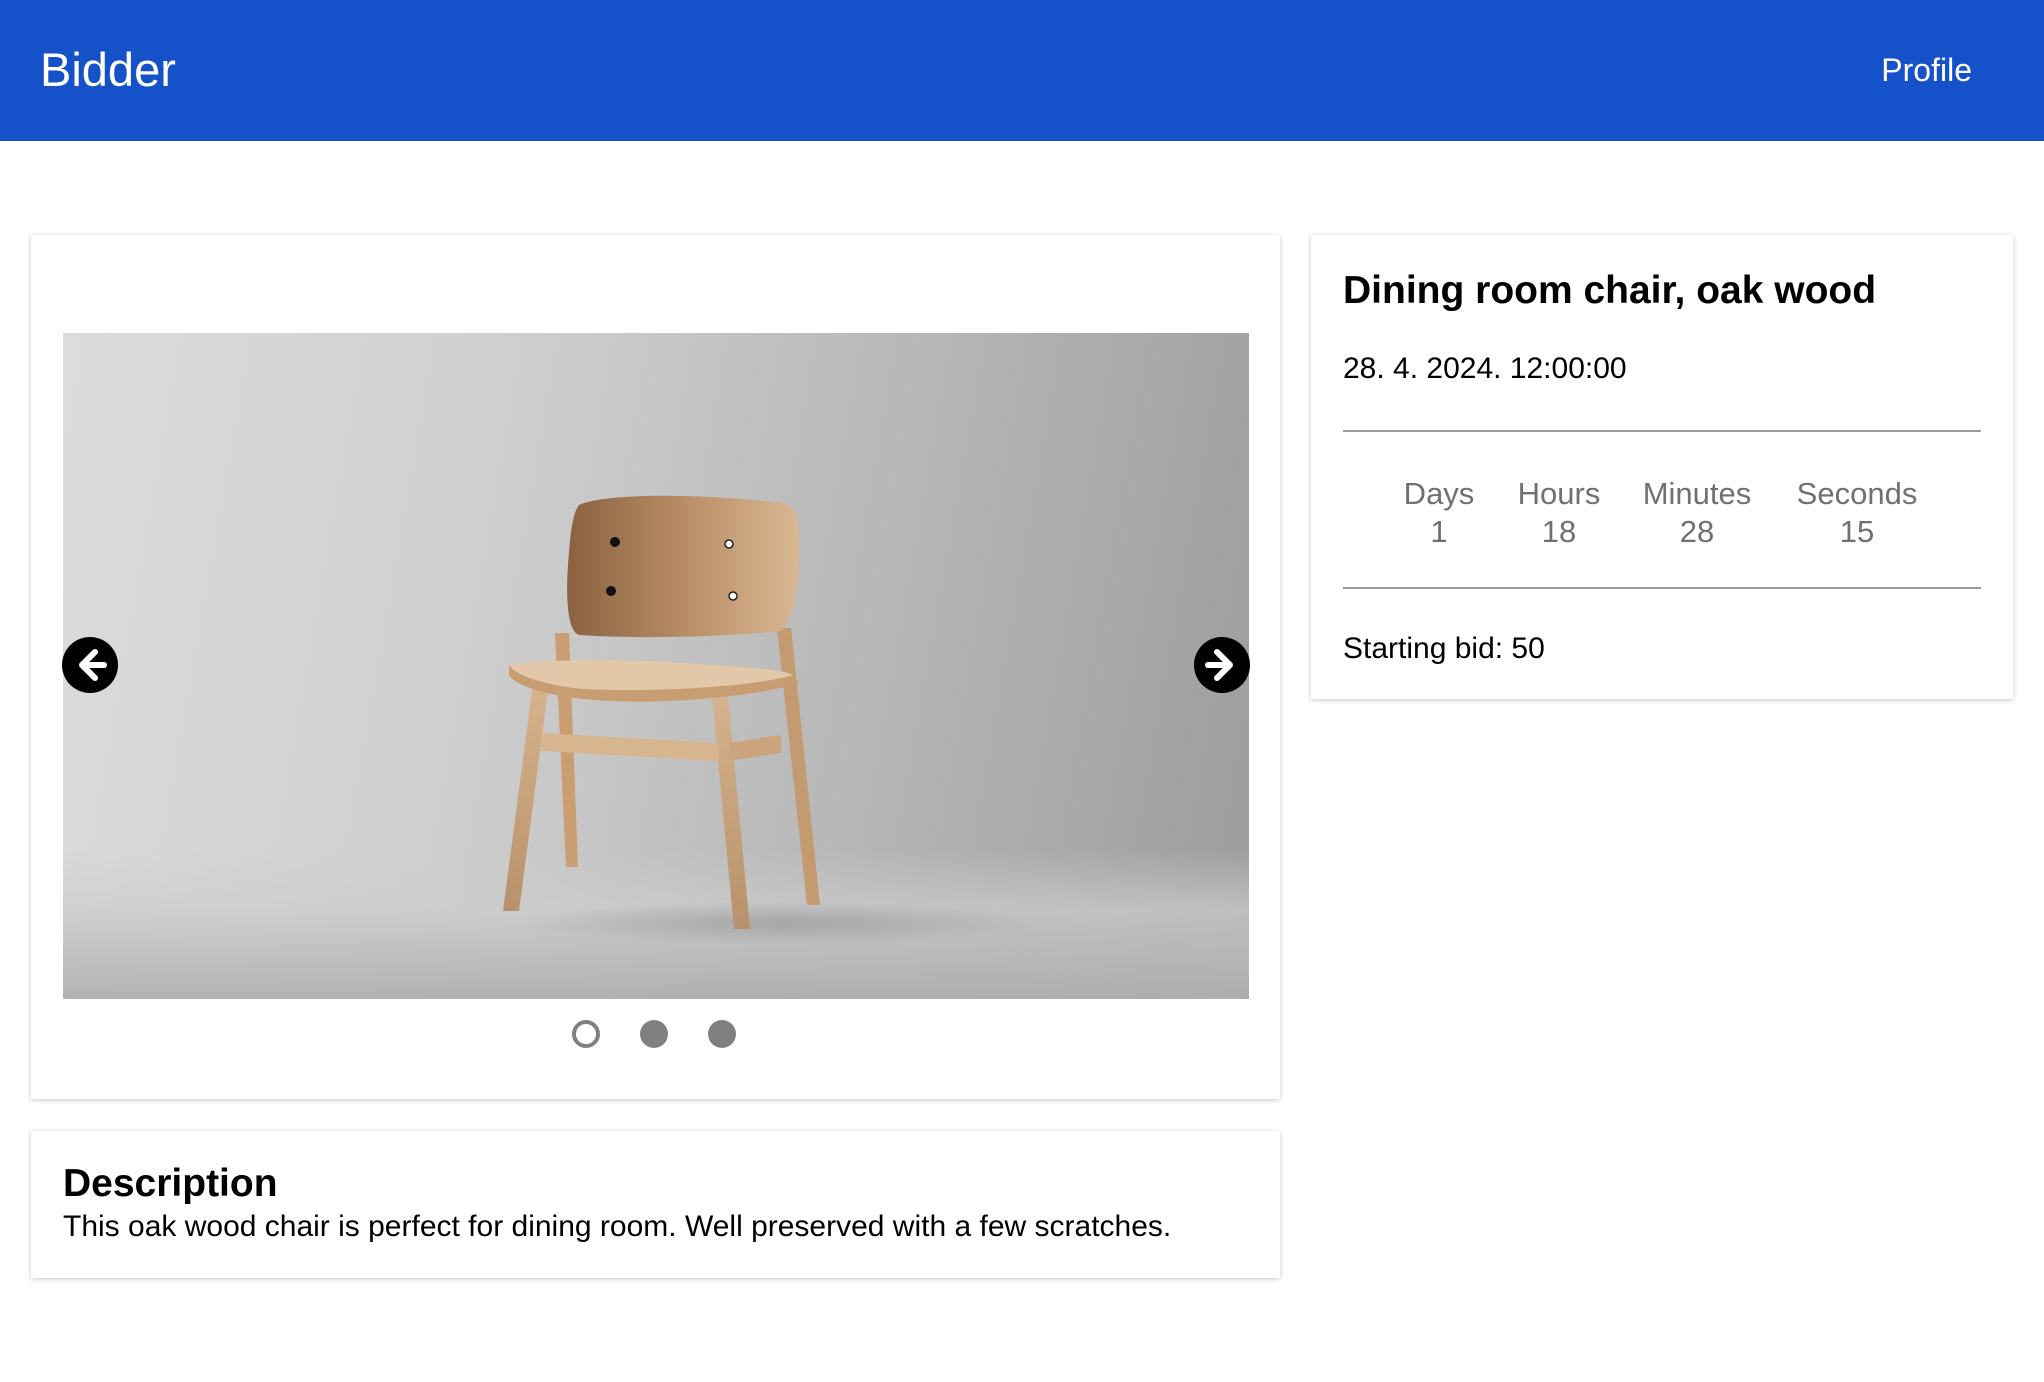  Describe the element at coordinates (1857, 531) in the screenshot. I see `countdown-seconds-value: 15` at that location.